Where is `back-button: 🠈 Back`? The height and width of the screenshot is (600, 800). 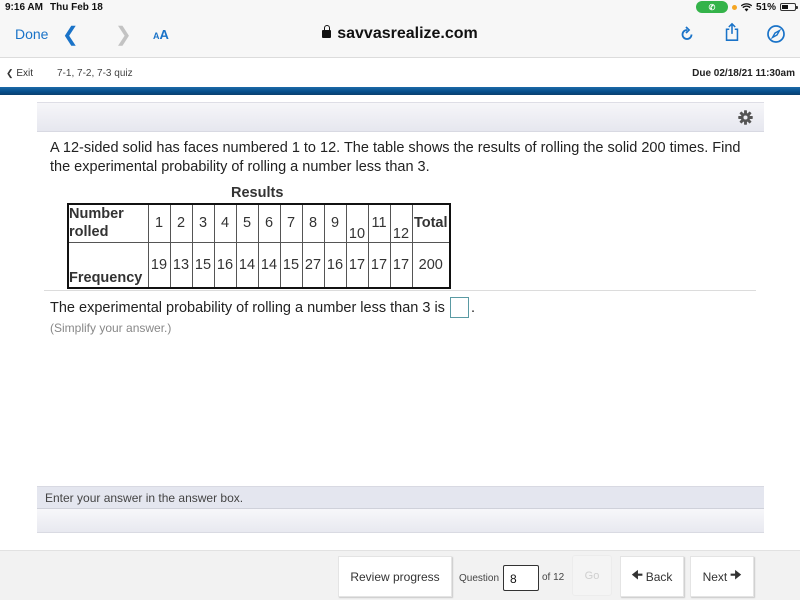
back-button: 🠈 Back is located at coordinates (652, 576).